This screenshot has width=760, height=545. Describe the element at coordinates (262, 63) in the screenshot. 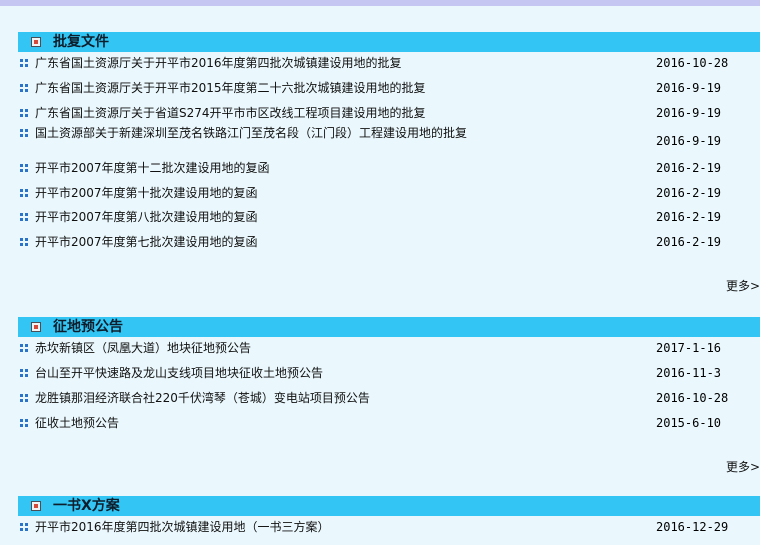

I see `item-title-link: 广东省国土资源厅关于开平市2016年度第四批次城镇建设用地的批复` at that location.